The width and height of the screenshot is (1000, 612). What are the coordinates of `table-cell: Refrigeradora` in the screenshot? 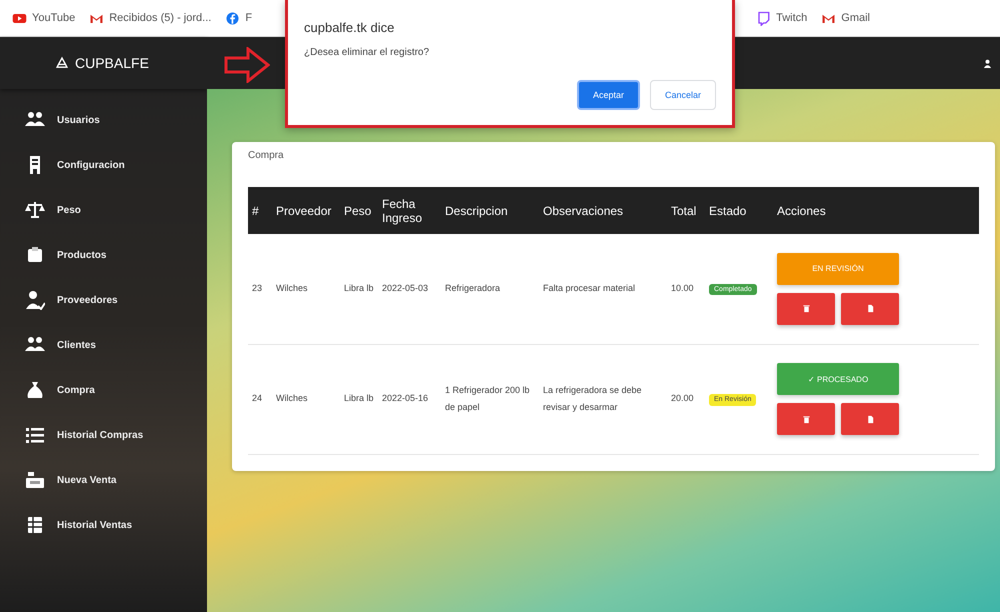 It's located at (490, 289).